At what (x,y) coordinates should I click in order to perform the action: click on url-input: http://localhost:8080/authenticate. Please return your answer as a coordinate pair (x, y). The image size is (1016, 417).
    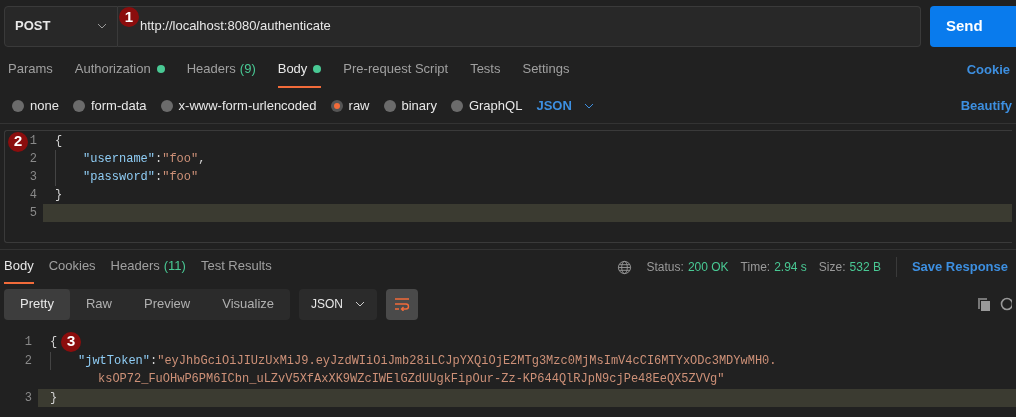
    Looking at the image, I should click on (530, 26).